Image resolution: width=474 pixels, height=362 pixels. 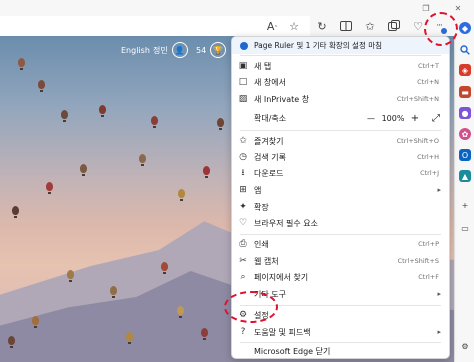 I want to click on help-feedback-label: 도움말 및 피드백, so click(x=282, y=332).